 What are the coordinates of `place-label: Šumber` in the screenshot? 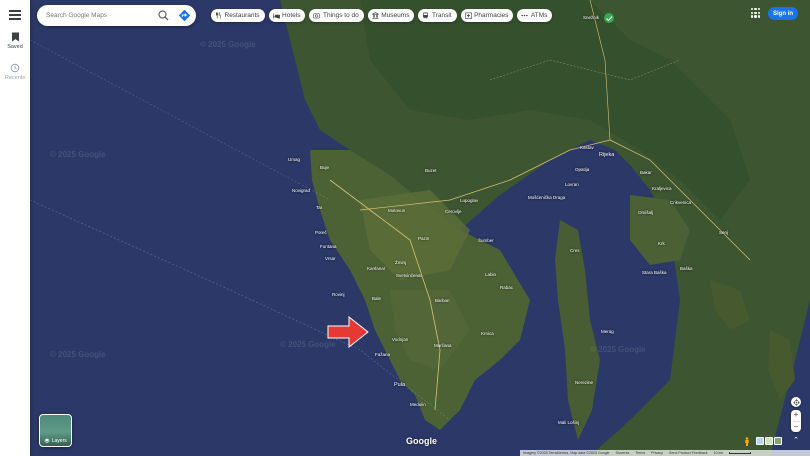 It's located at (486, 240).